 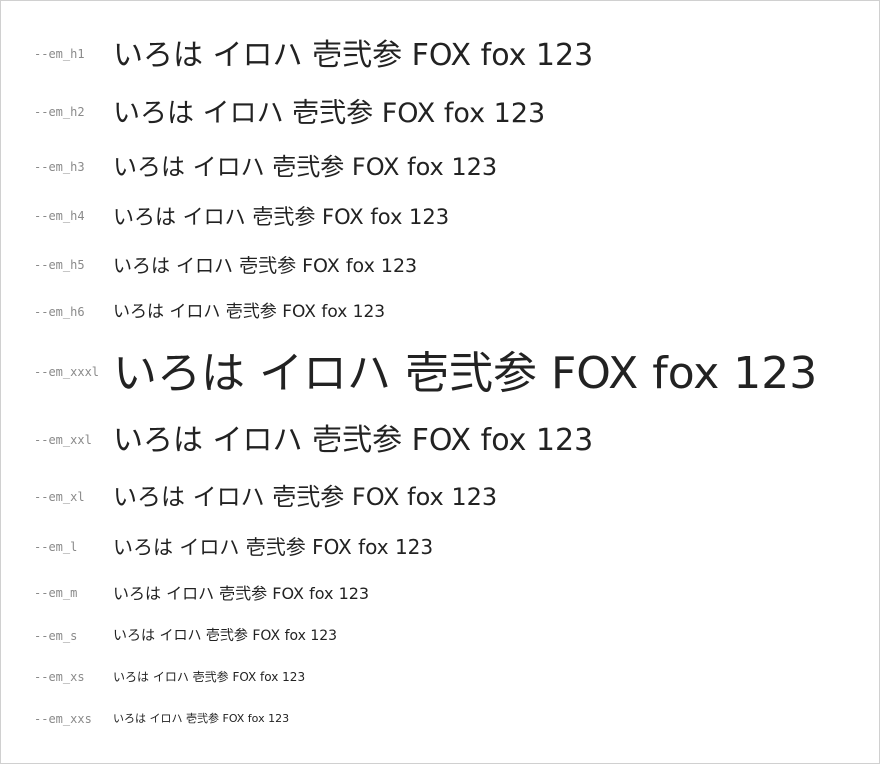 I want to click on sample-text-em-h4: いろは イロハ 壱弐参 FOX fox 123, so click(x=281, y=217).